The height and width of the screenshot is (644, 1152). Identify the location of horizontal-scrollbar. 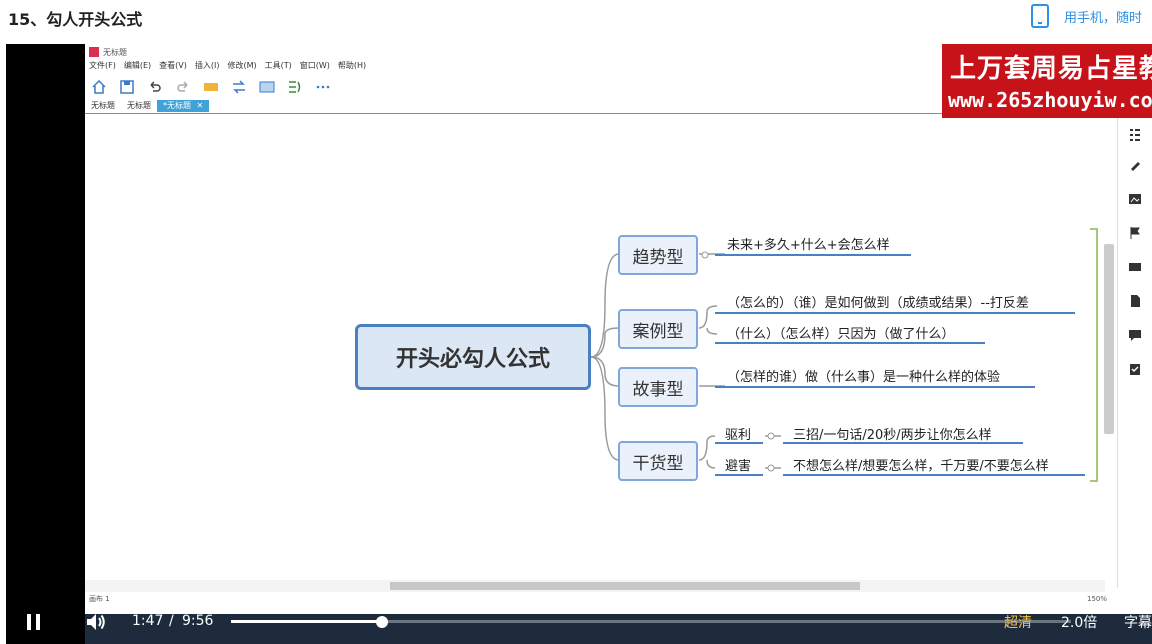
(595, 586).